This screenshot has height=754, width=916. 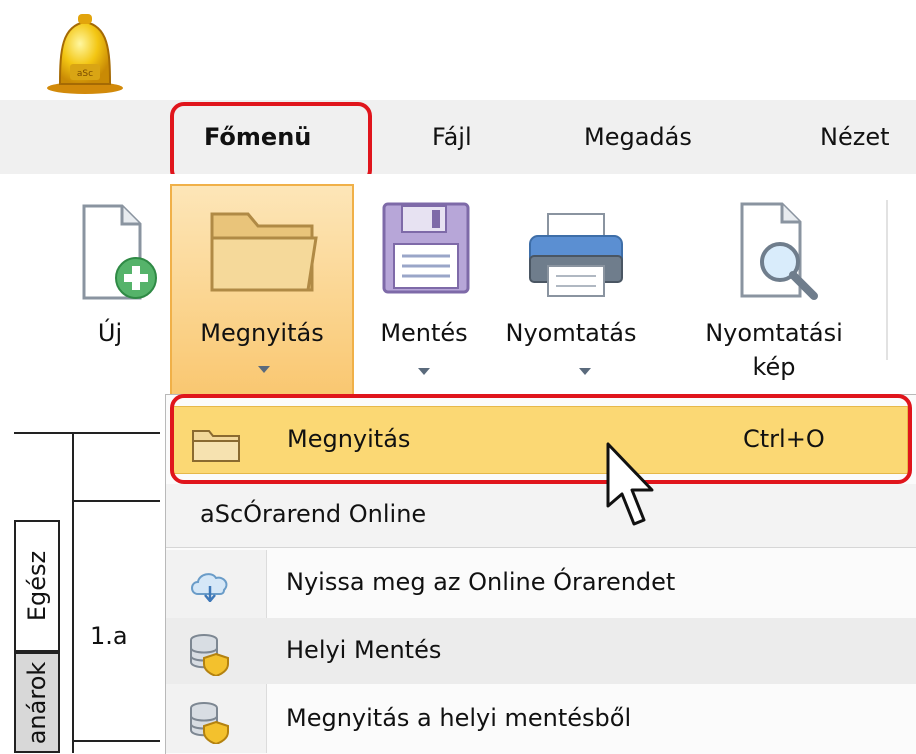 I want to click on tab-egesz: Egész, so click(x=37, y=586).